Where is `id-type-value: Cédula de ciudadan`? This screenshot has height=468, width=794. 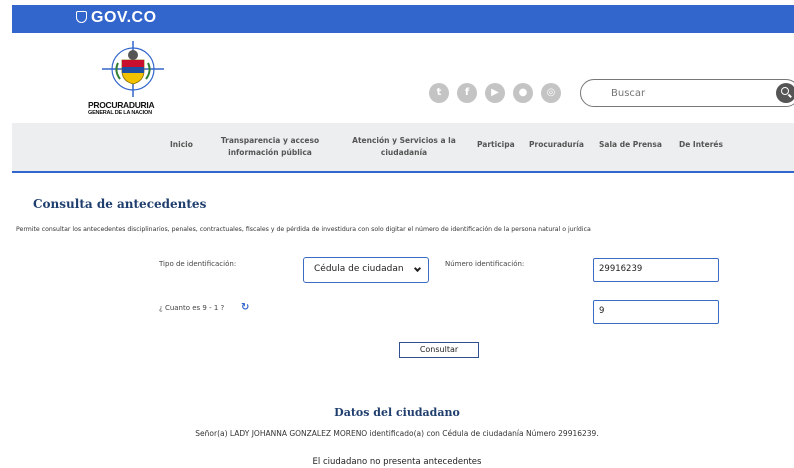
id-type-value: Cédula de ciudadan is located at coordinates (359, 269).